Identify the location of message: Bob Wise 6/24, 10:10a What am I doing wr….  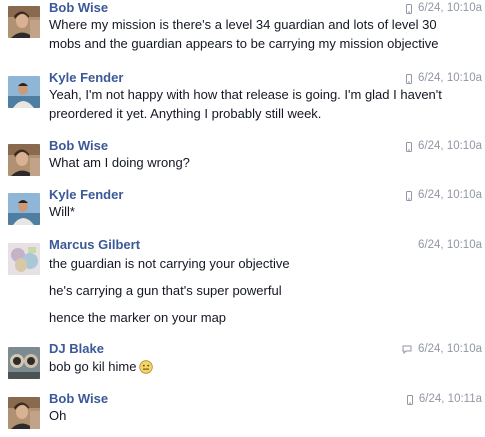
(242, 159).